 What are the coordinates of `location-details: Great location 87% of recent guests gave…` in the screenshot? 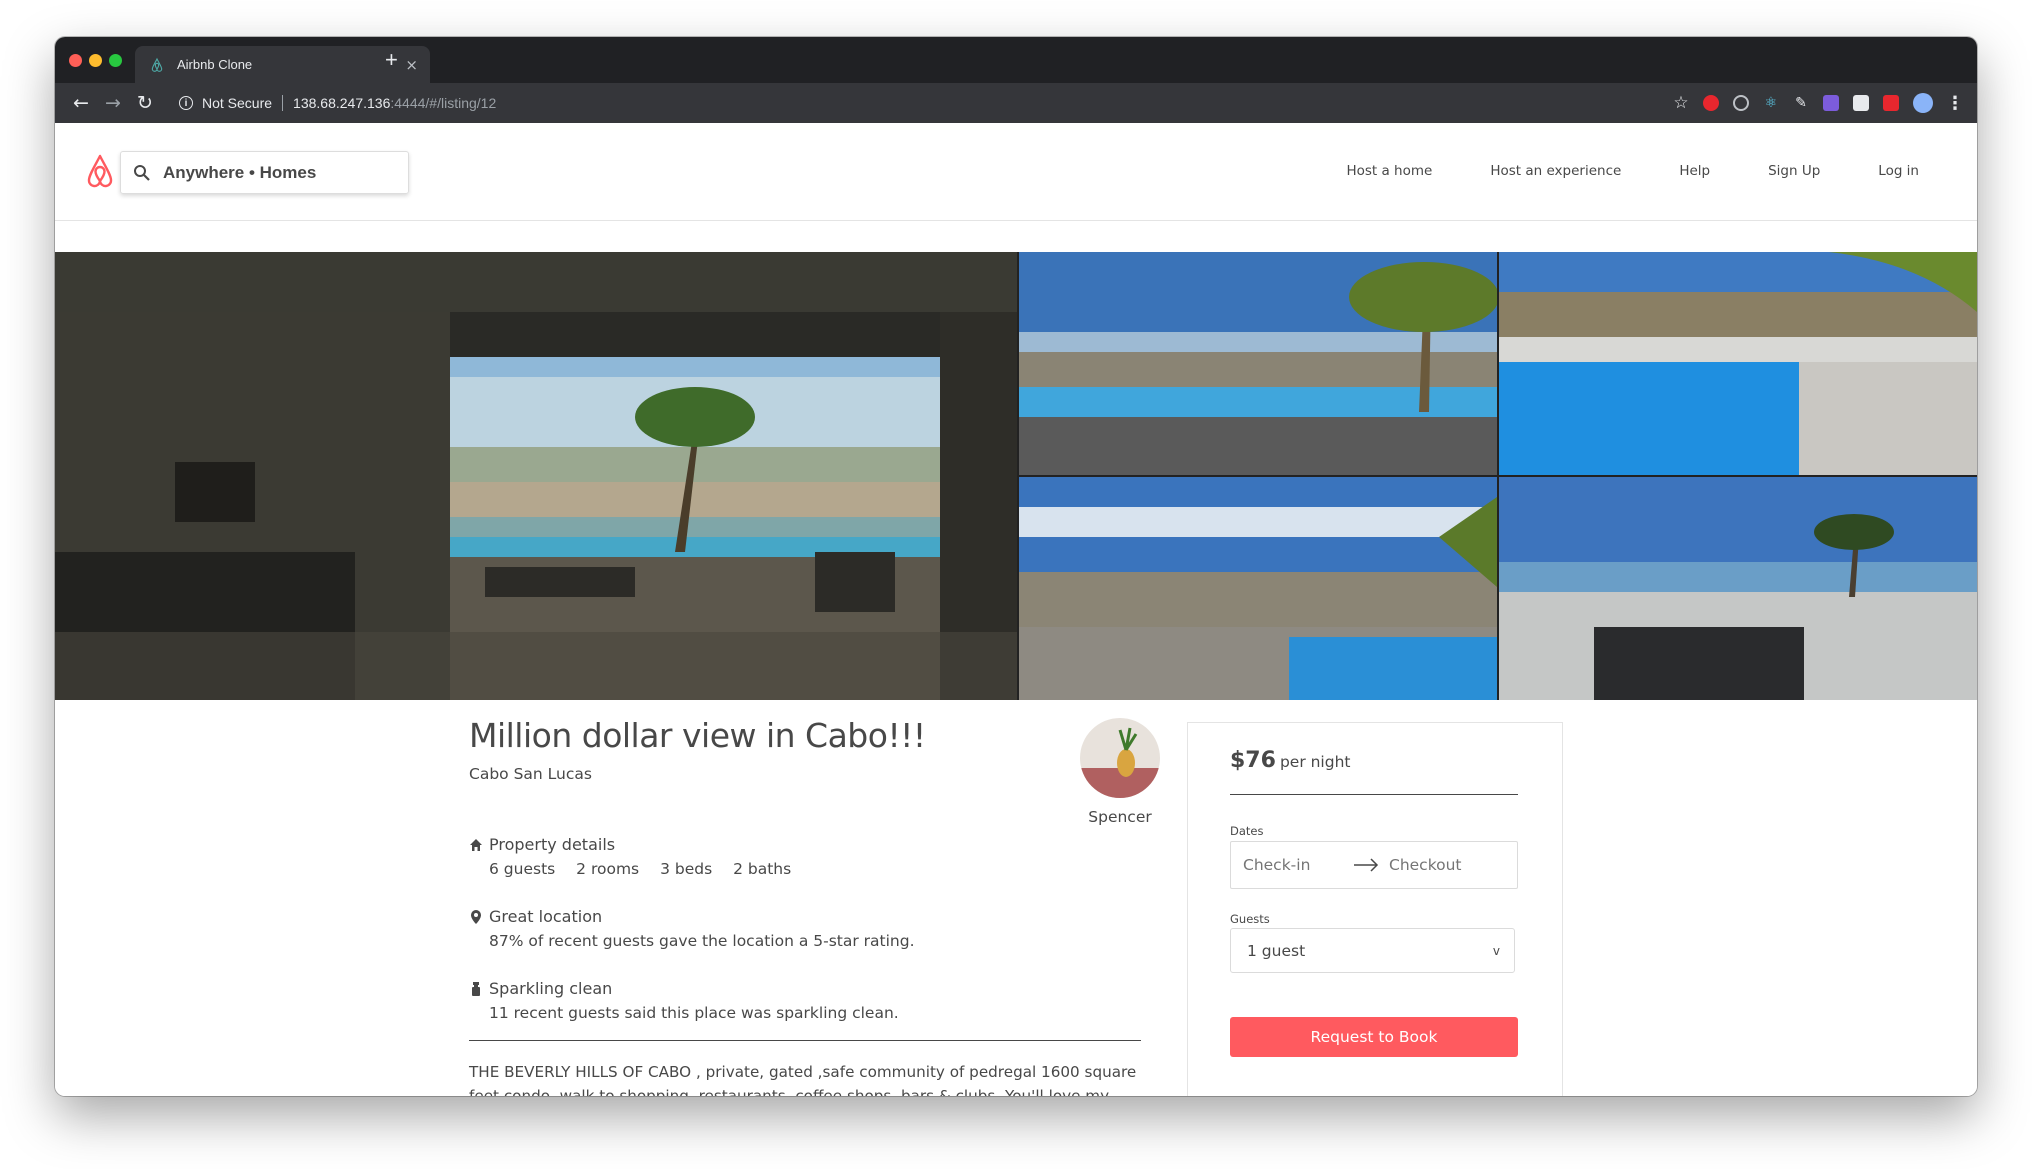 It's located at (809, 928).